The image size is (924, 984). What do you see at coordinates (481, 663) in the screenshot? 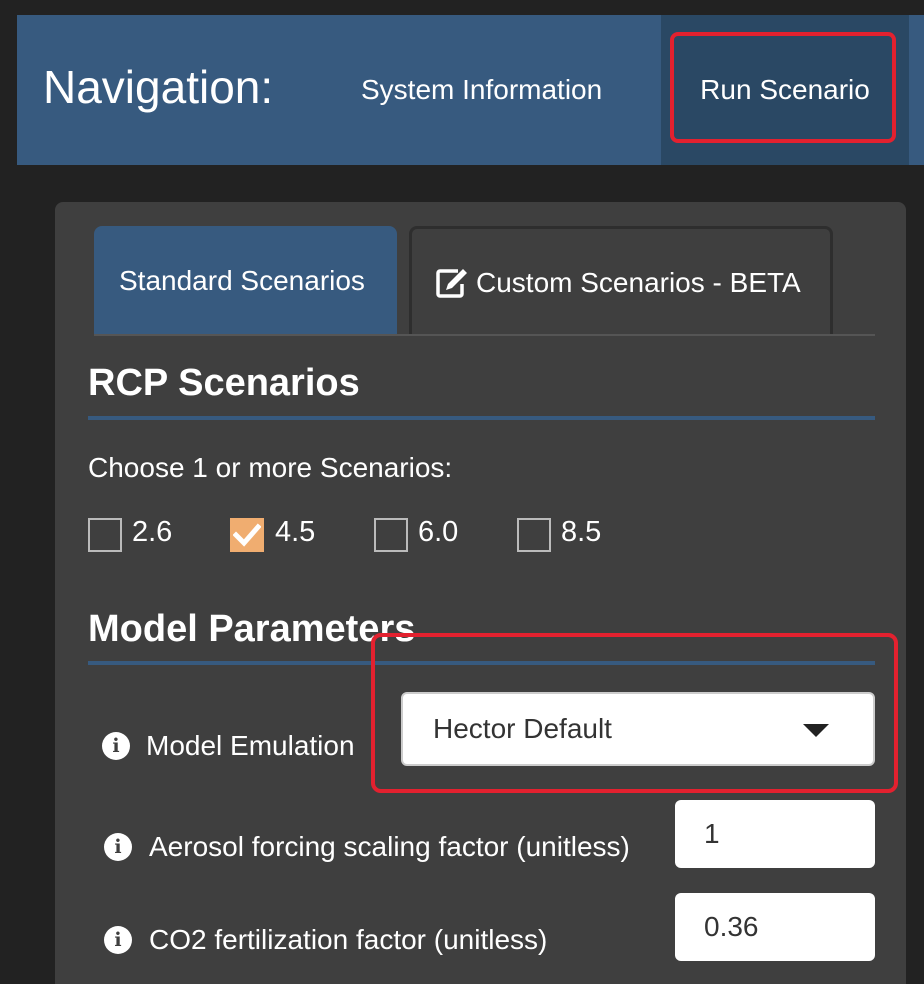
I see `model-heading-rule` at bounding box center [481, 663].